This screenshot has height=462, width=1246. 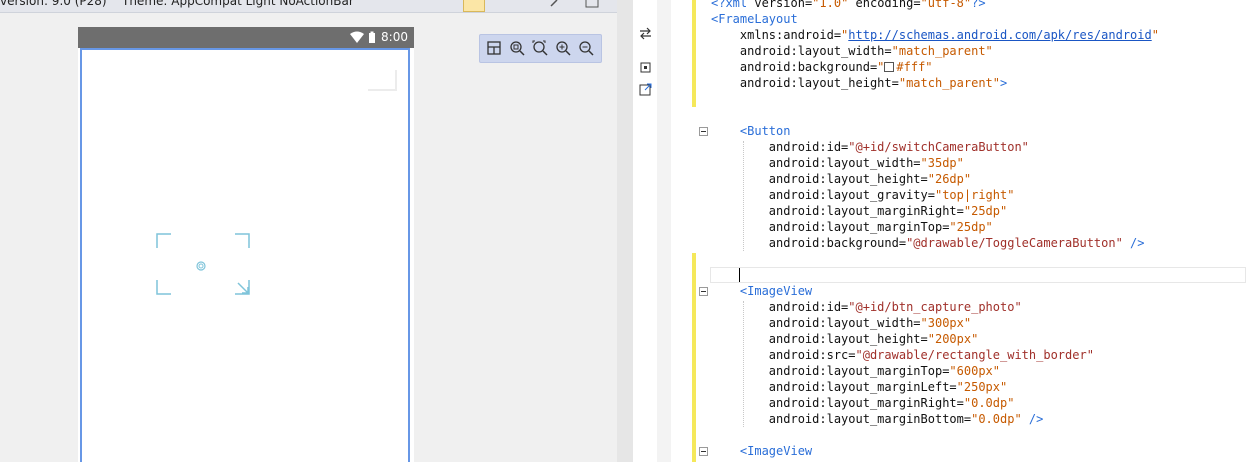 I want to click on code-token: android:layout_height=, so click(x=805, y=83).